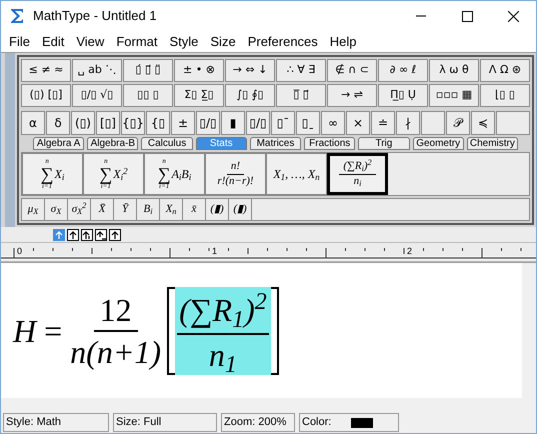 The image size is (537, 434). Describe the element at coordinates (165, 422) in the screenshot. I see `status-size: Size: Full` at that location.